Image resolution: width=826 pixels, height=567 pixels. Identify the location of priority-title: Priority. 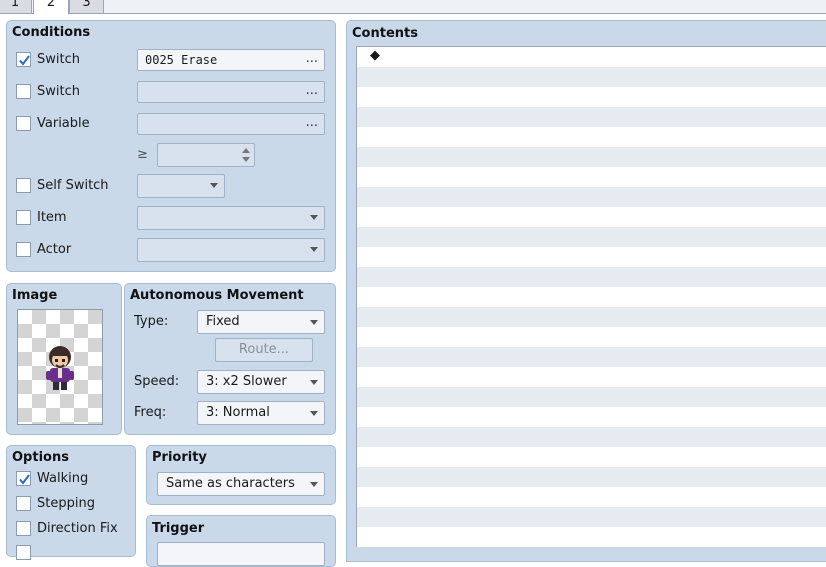
(179, 457).